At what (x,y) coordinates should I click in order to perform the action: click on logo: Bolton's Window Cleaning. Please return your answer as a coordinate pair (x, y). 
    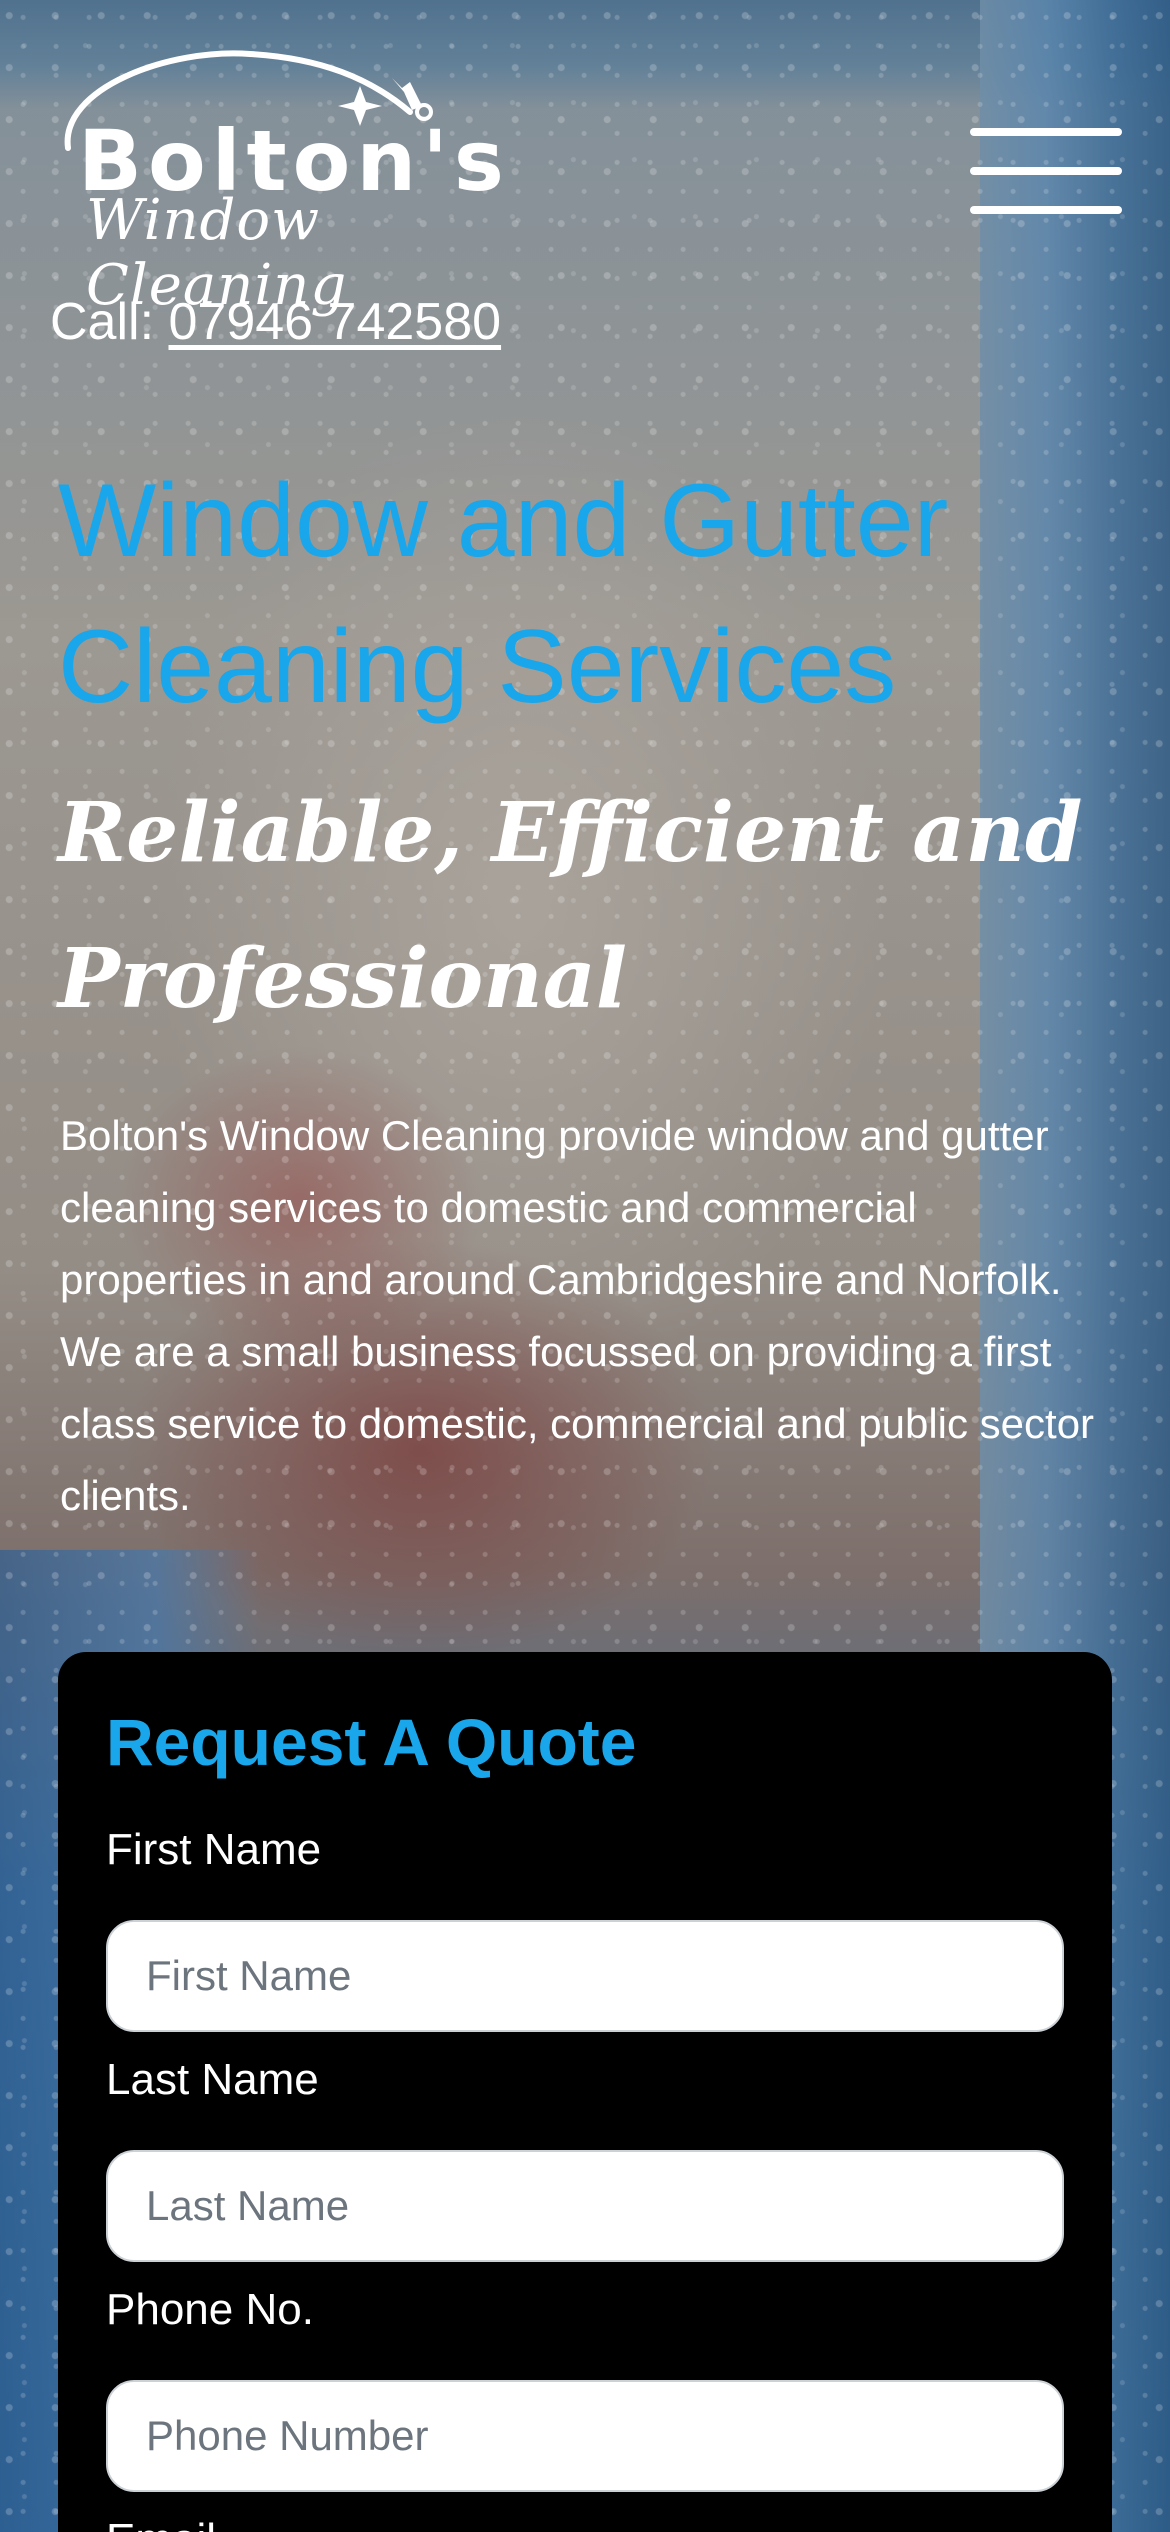
    Looking at the image, I should click on (290, 183).